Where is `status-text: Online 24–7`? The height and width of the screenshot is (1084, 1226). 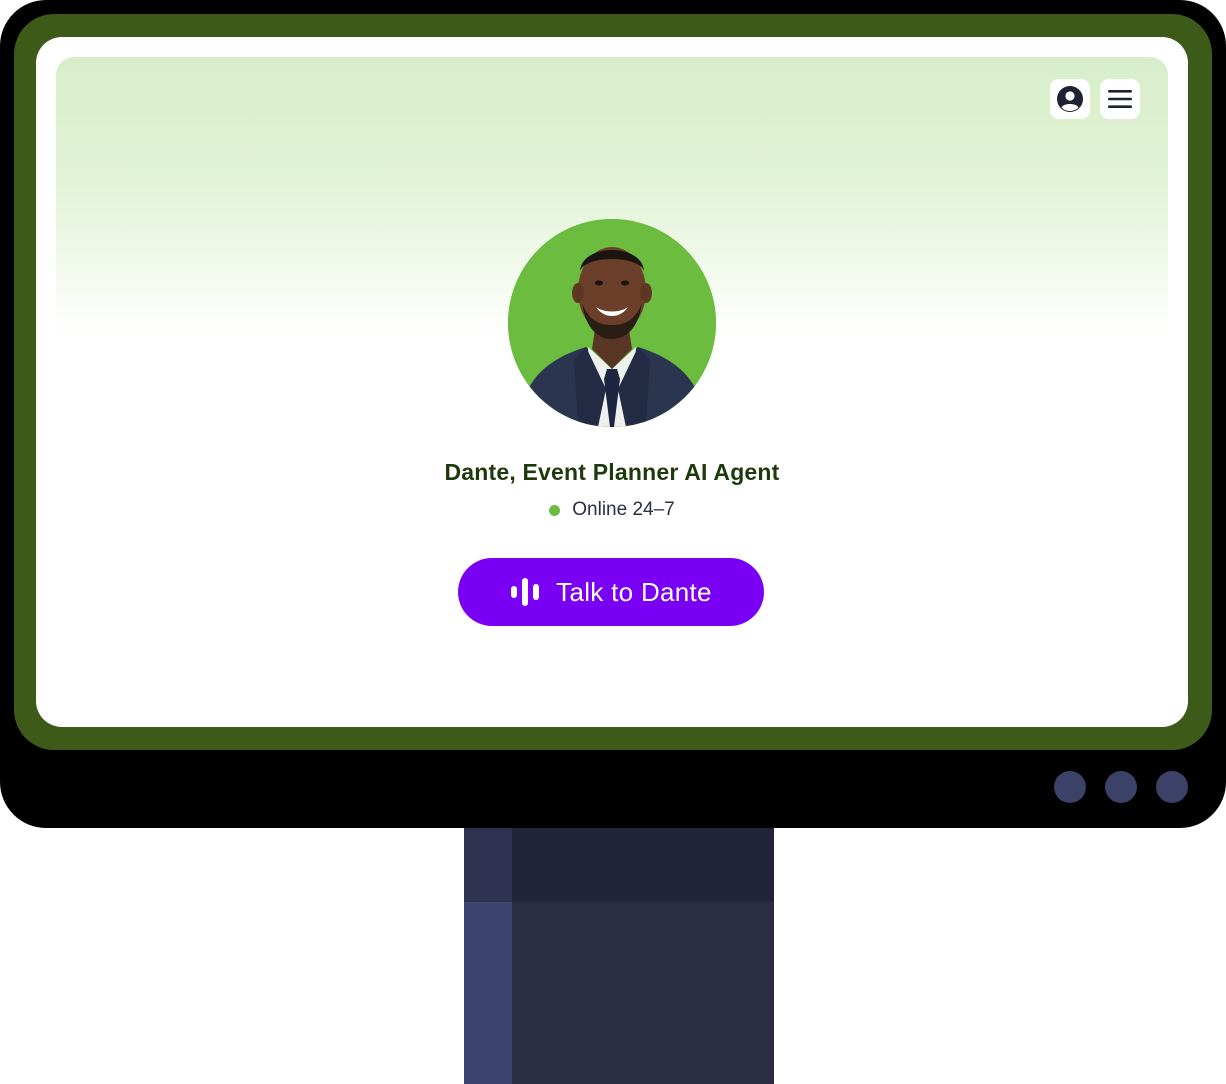
status-text: Online 24–7 is located at coordinates (623, 509).